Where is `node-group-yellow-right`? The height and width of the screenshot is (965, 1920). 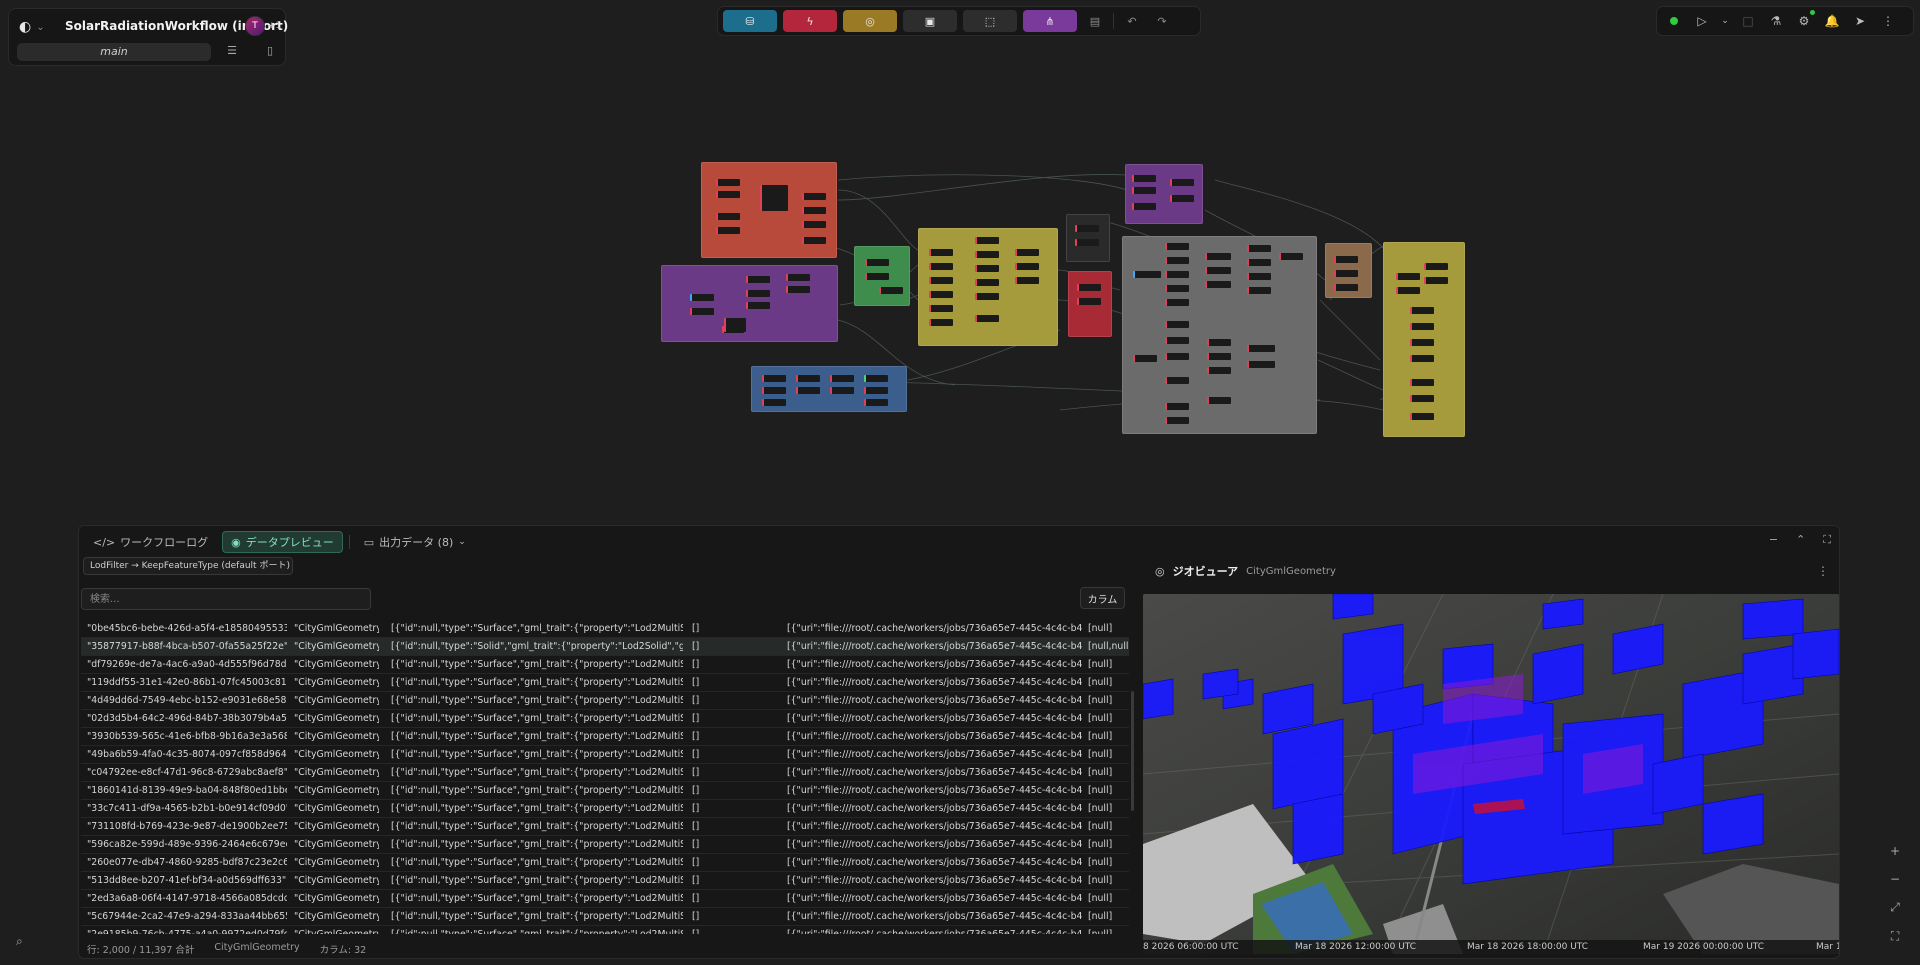
node-group-yellow-right is located at coordinates (1424, 339).